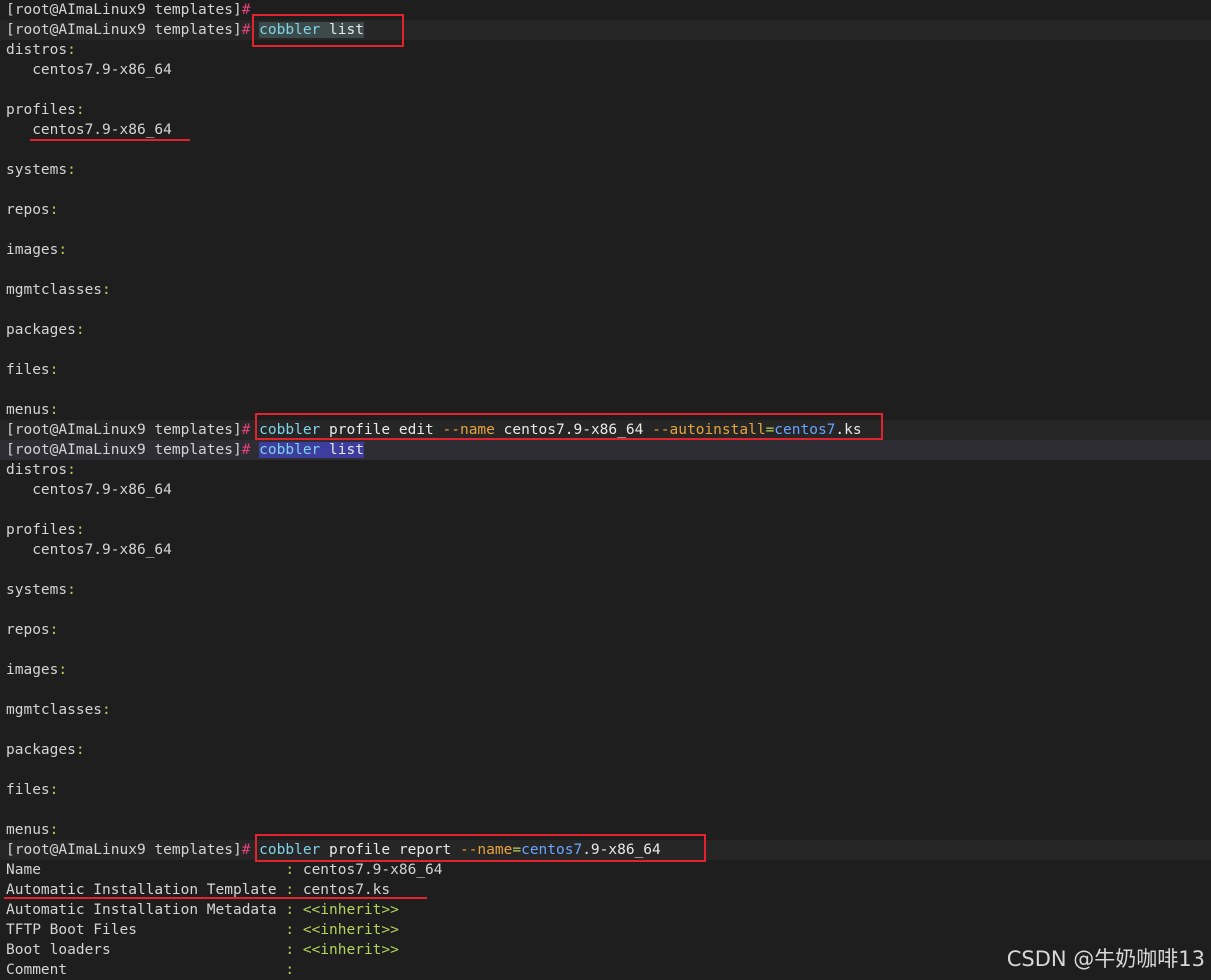  Describe the element at coordinates (1105, 959) in the screenshot. I see `watermark: CSDN @牛奶咖啡13` at that location.